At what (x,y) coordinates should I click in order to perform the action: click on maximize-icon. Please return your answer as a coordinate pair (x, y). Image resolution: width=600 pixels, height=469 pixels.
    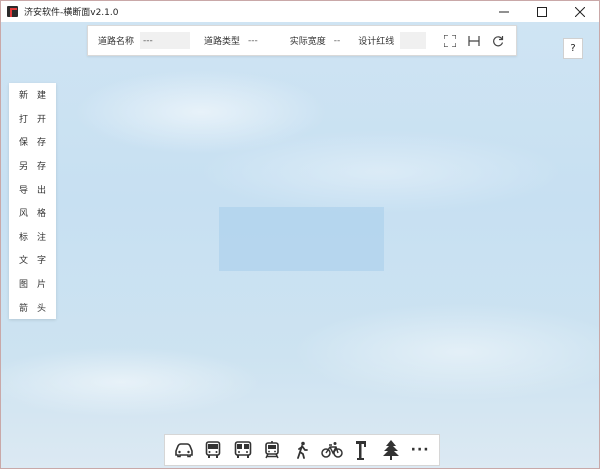
    Looking at the image, I should click on (542, 11).